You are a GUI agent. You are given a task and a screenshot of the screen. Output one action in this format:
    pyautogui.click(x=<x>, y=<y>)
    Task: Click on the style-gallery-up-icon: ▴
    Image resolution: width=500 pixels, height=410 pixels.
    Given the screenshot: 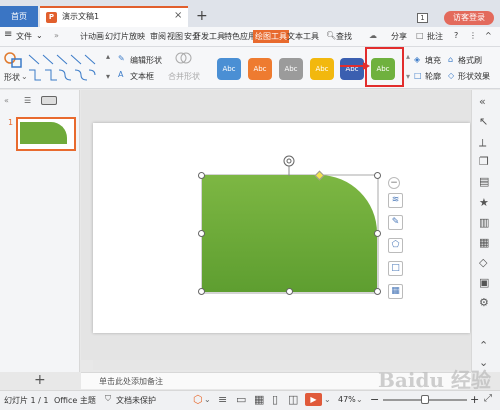 What is the action you would take?
    pyautogui.click(x=408, y=56)
    